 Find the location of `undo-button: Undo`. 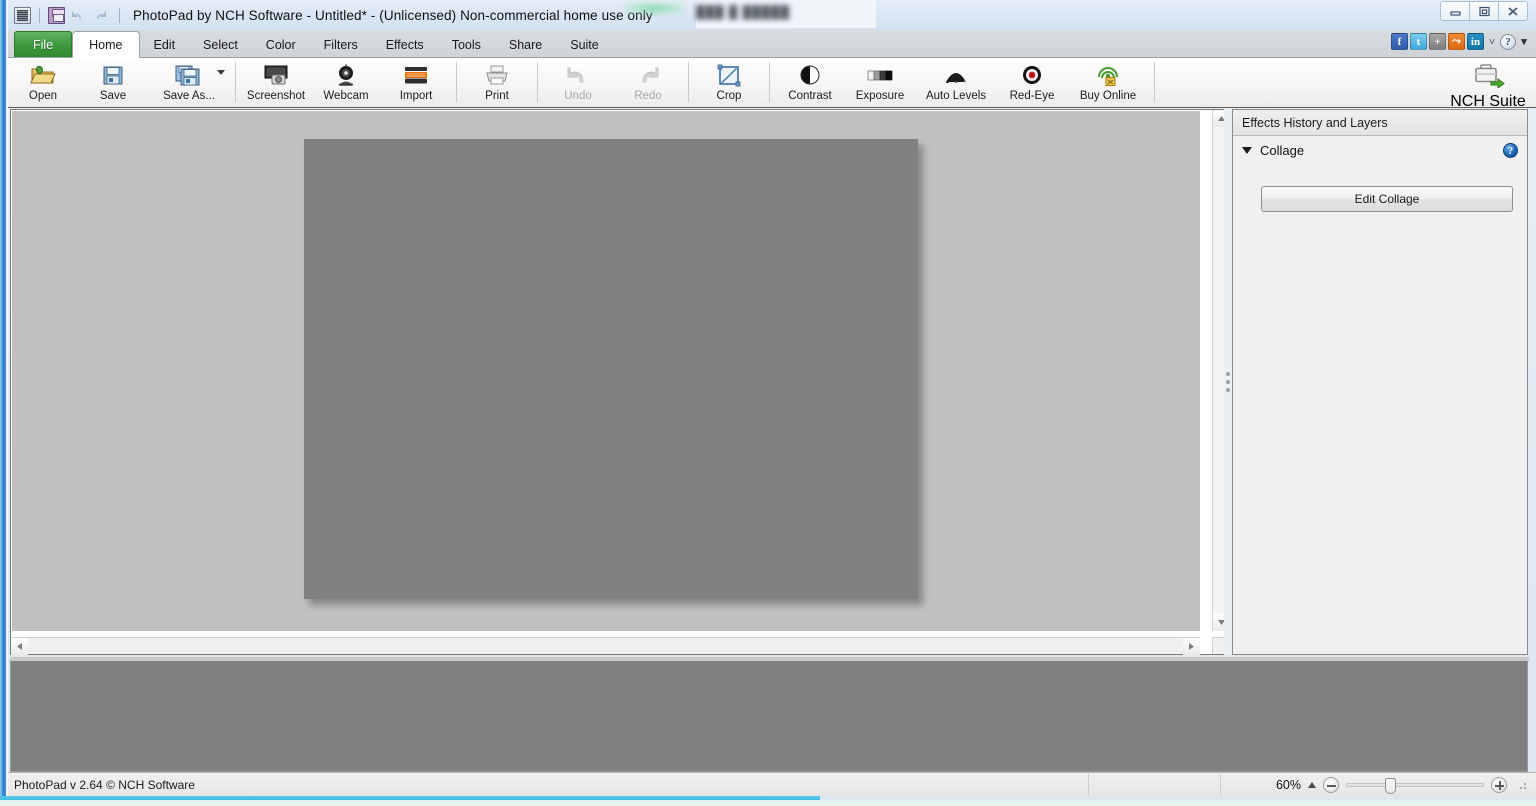

undo-button: Undo is located at coordinates (578, 82).